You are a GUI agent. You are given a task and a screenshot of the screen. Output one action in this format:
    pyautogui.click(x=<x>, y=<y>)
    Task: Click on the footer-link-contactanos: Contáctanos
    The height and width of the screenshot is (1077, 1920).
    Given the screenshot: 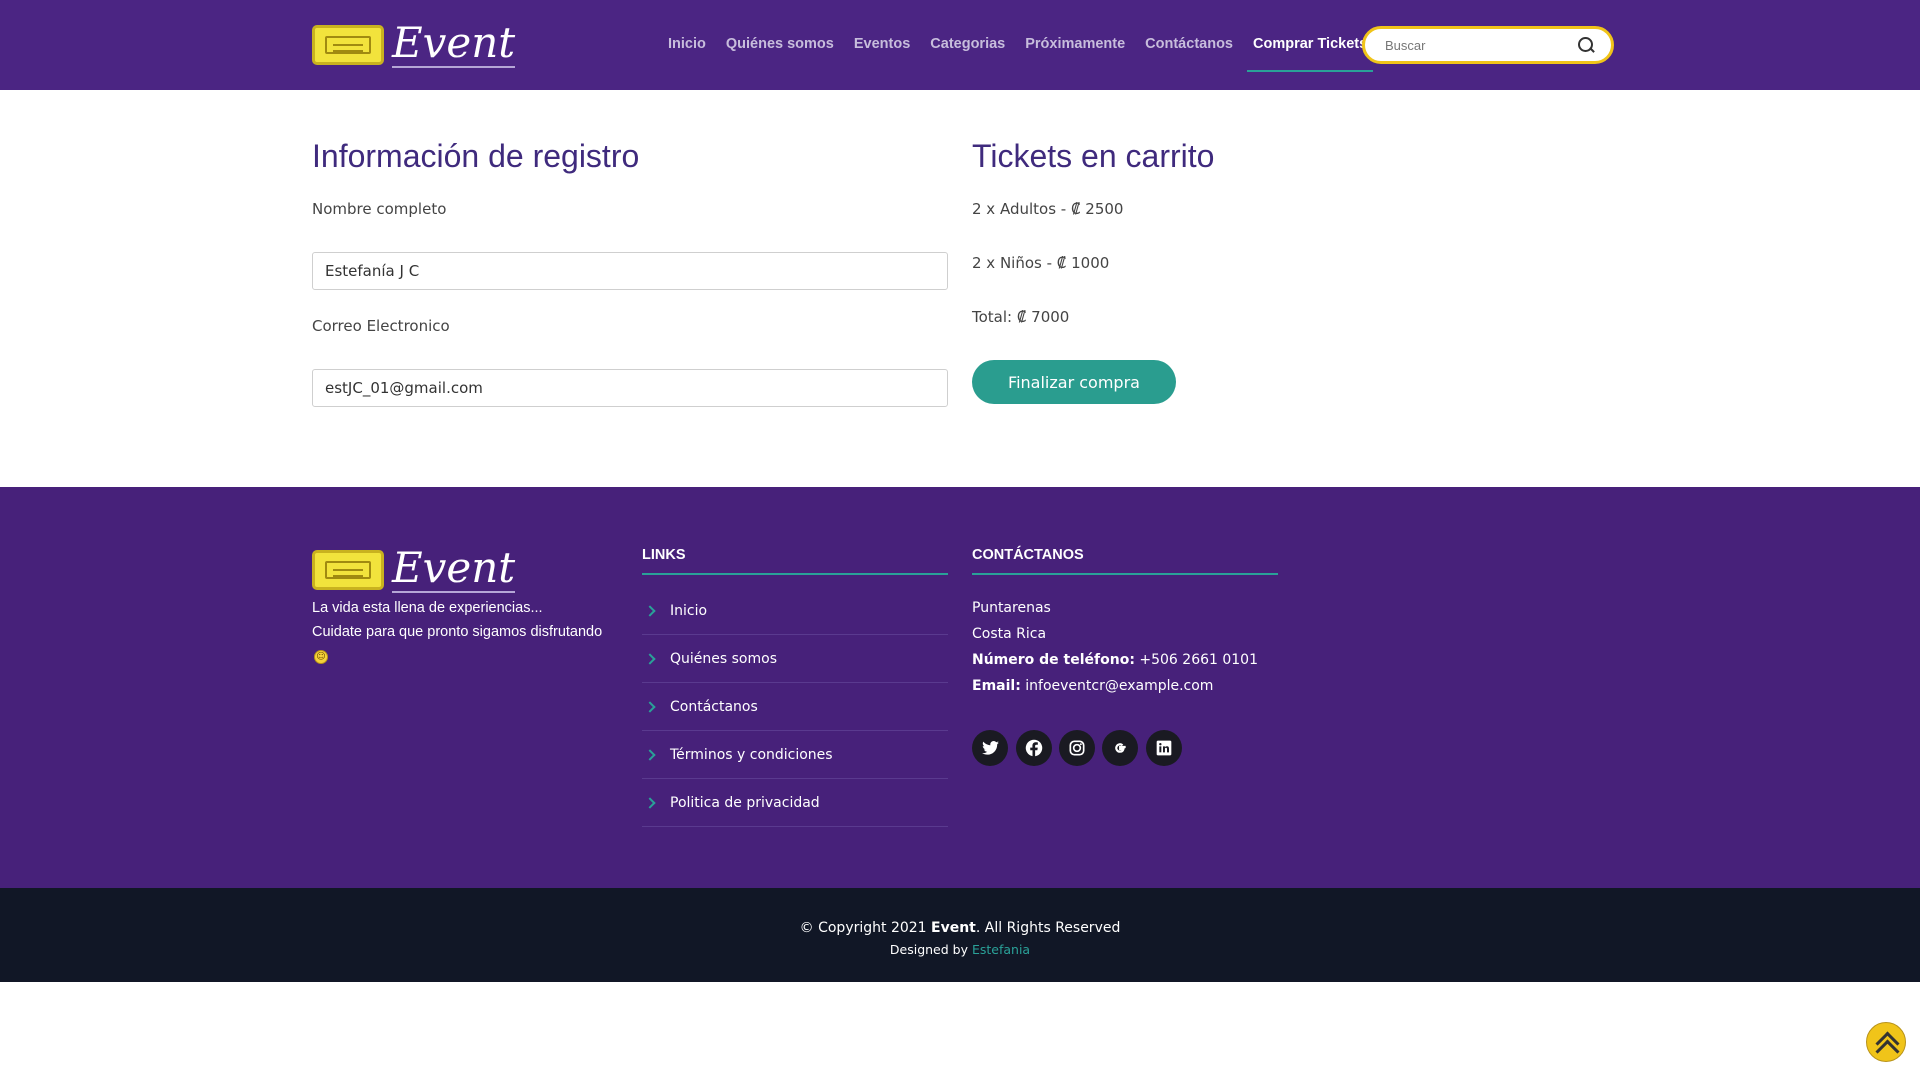 What is the action you would take?
    pyautogui.click(x=795, y=707)
    